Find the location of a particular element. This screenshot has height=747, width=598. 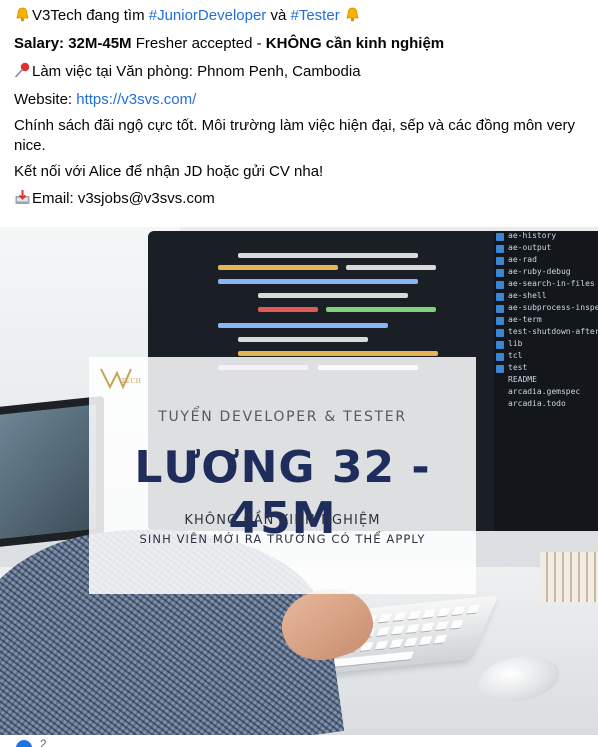

ad-note-no-experience: KHÔNG CẦN KINH NGHIỆM is located at coordinates (282, 520).